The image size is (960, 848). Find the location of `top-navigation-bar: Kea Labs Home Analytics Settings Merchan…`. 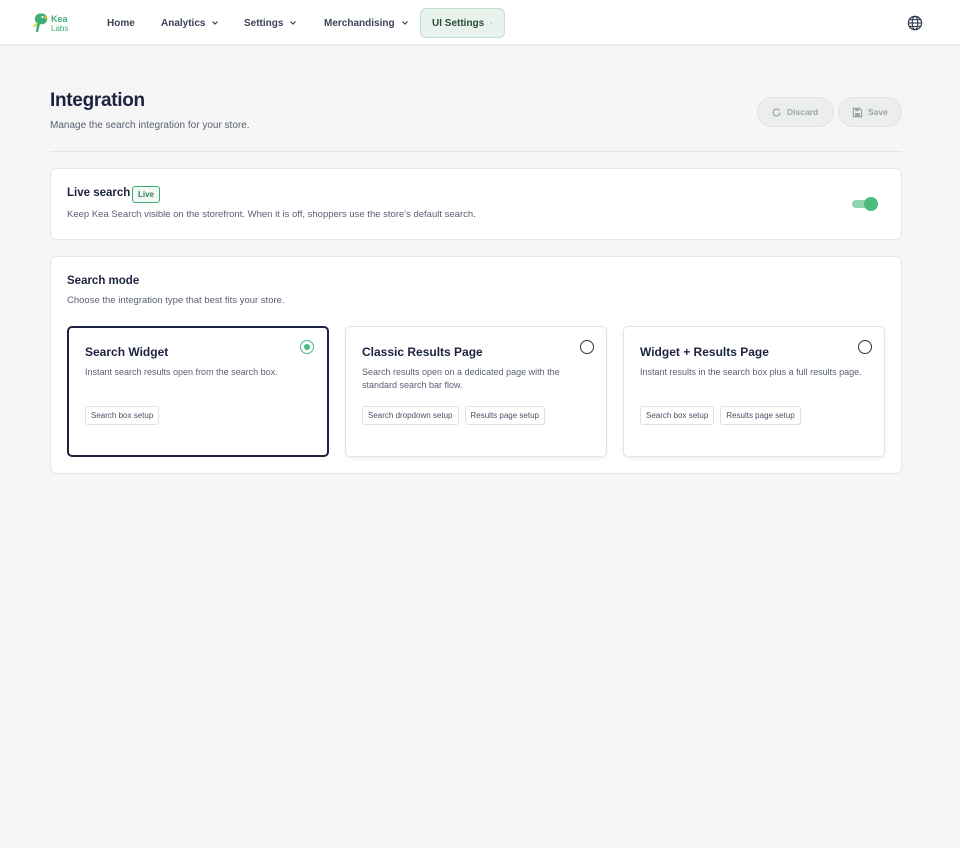

top-navigation-bar: Kea Labs Home Analytics Settings Merchan… is located at coordinates (480, 22).